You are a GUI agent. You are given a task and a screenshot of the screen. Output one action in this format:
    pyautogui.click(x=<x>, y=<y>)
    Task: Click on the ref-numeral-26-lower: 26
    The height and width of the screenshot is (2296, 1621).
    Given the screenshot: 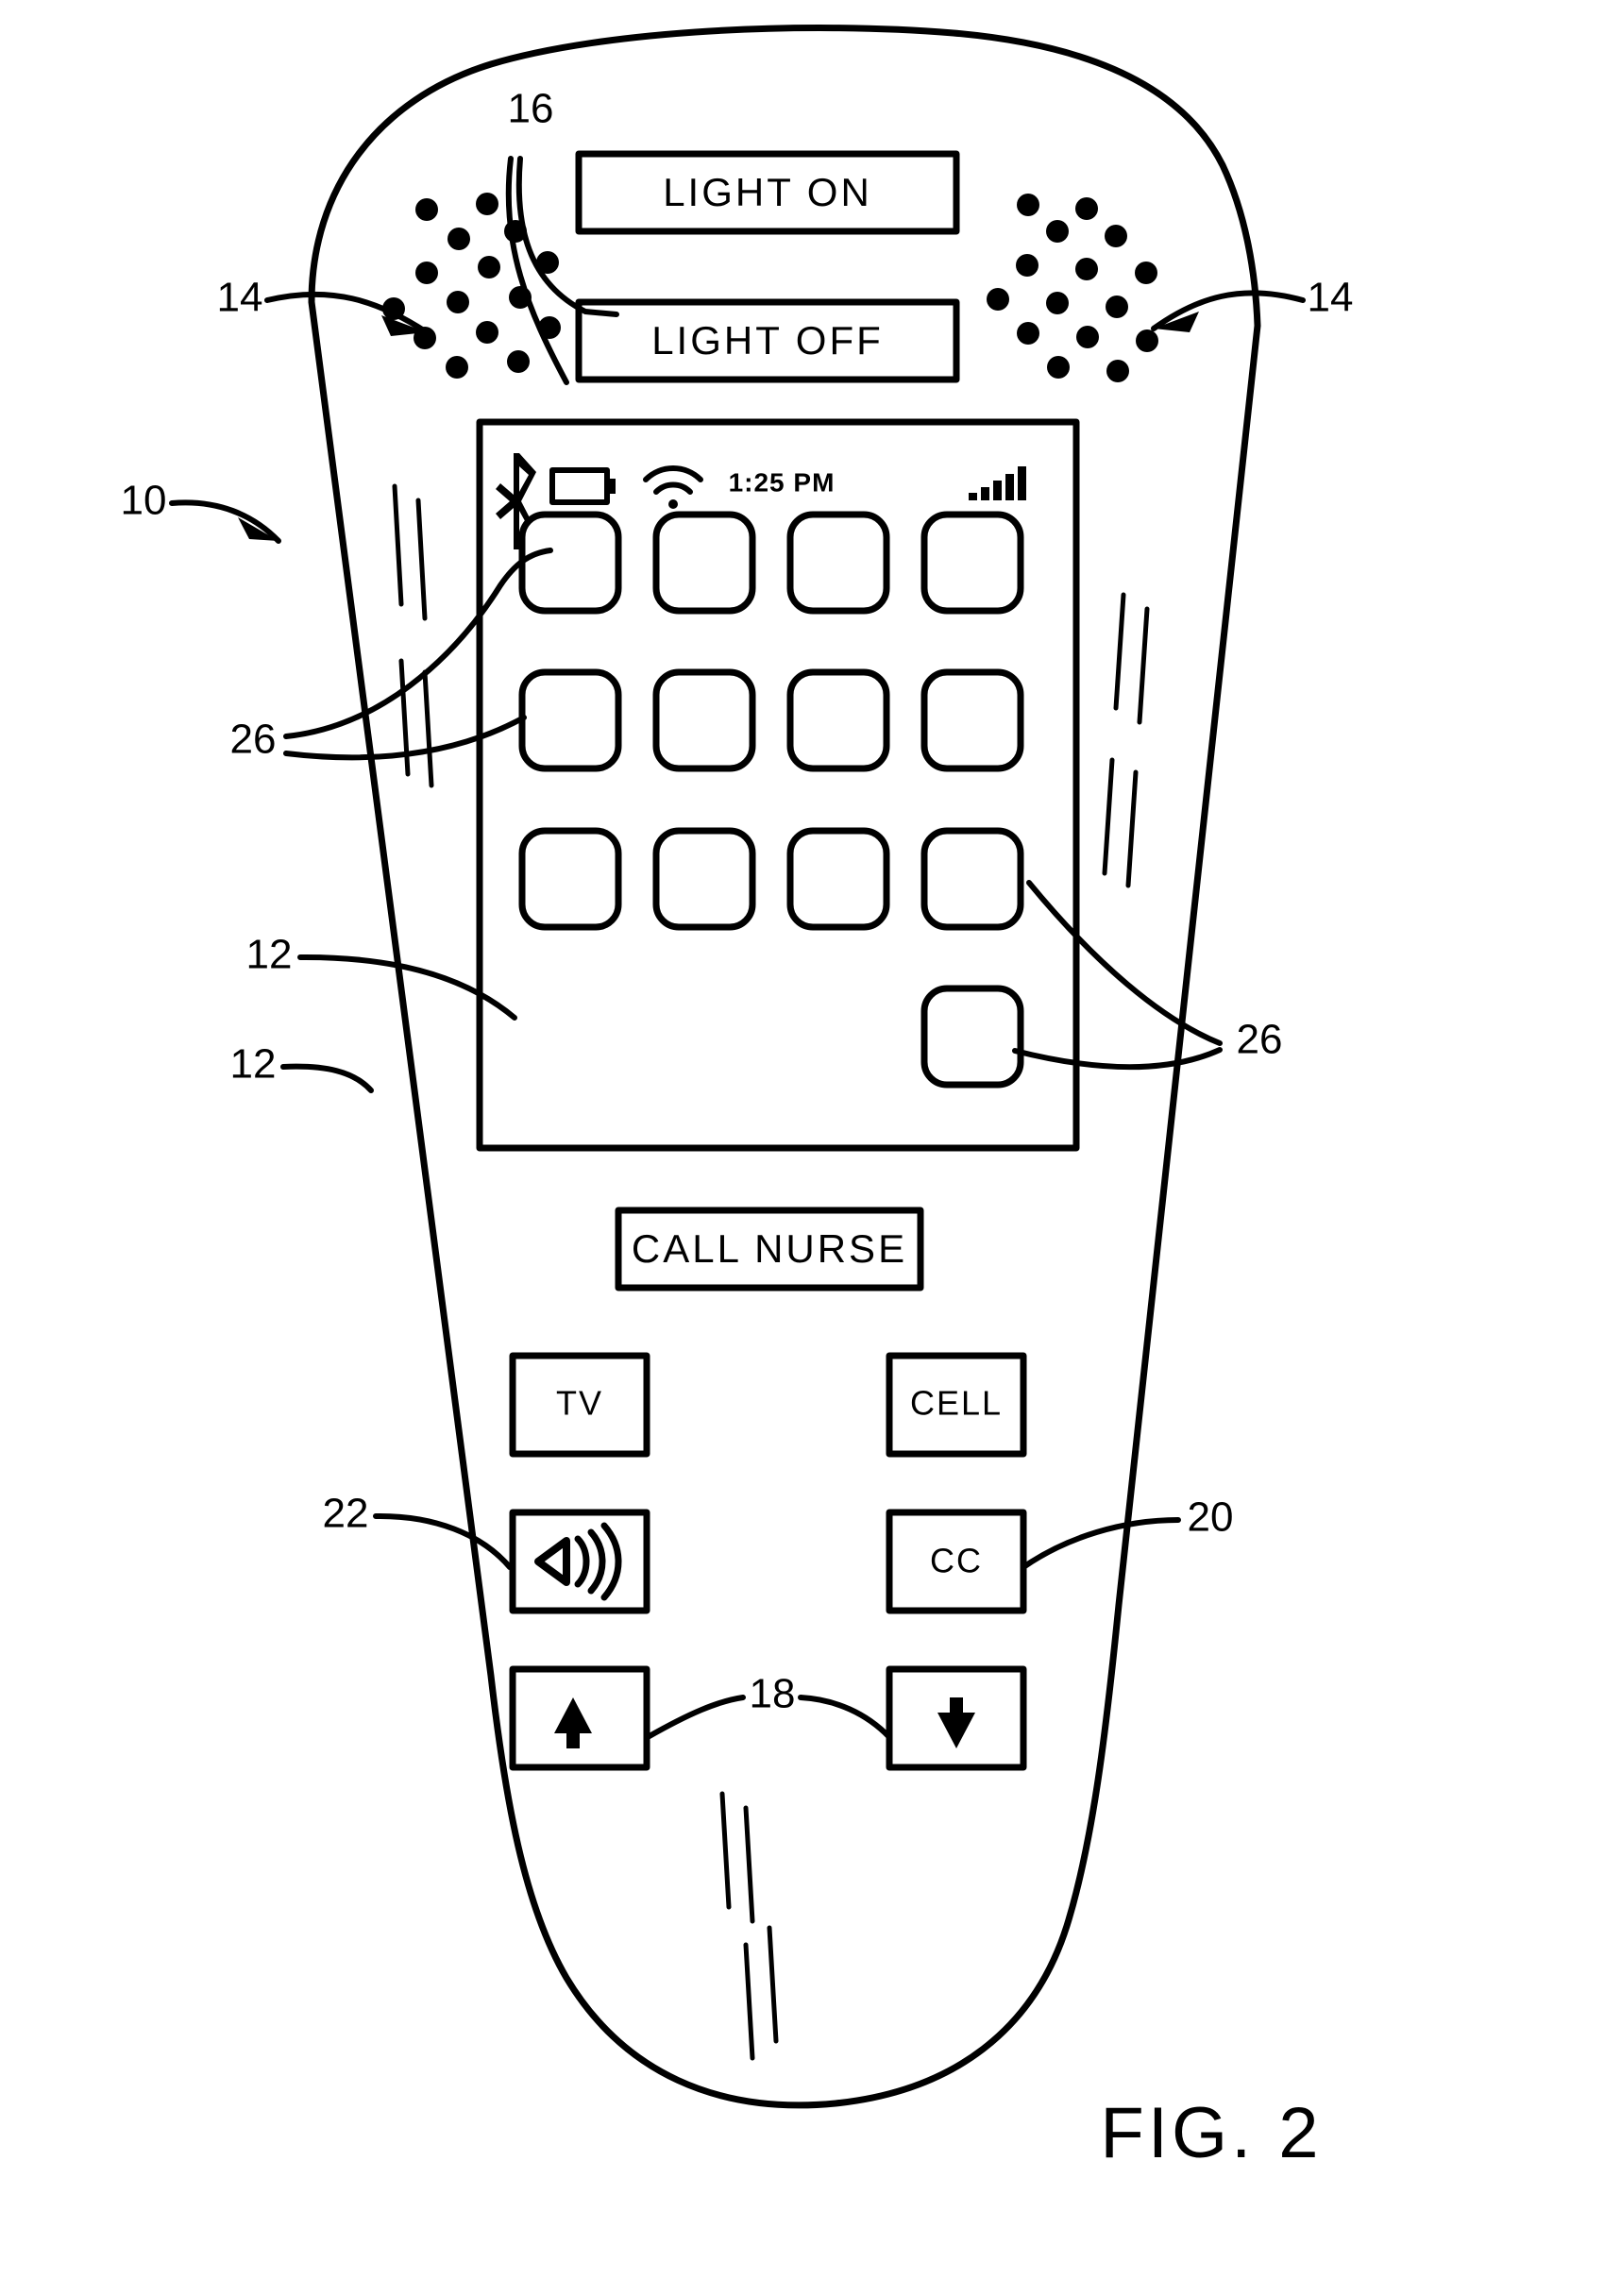 What is the action you would take?
    pyautogui.click(x=1260, y=1040)
    